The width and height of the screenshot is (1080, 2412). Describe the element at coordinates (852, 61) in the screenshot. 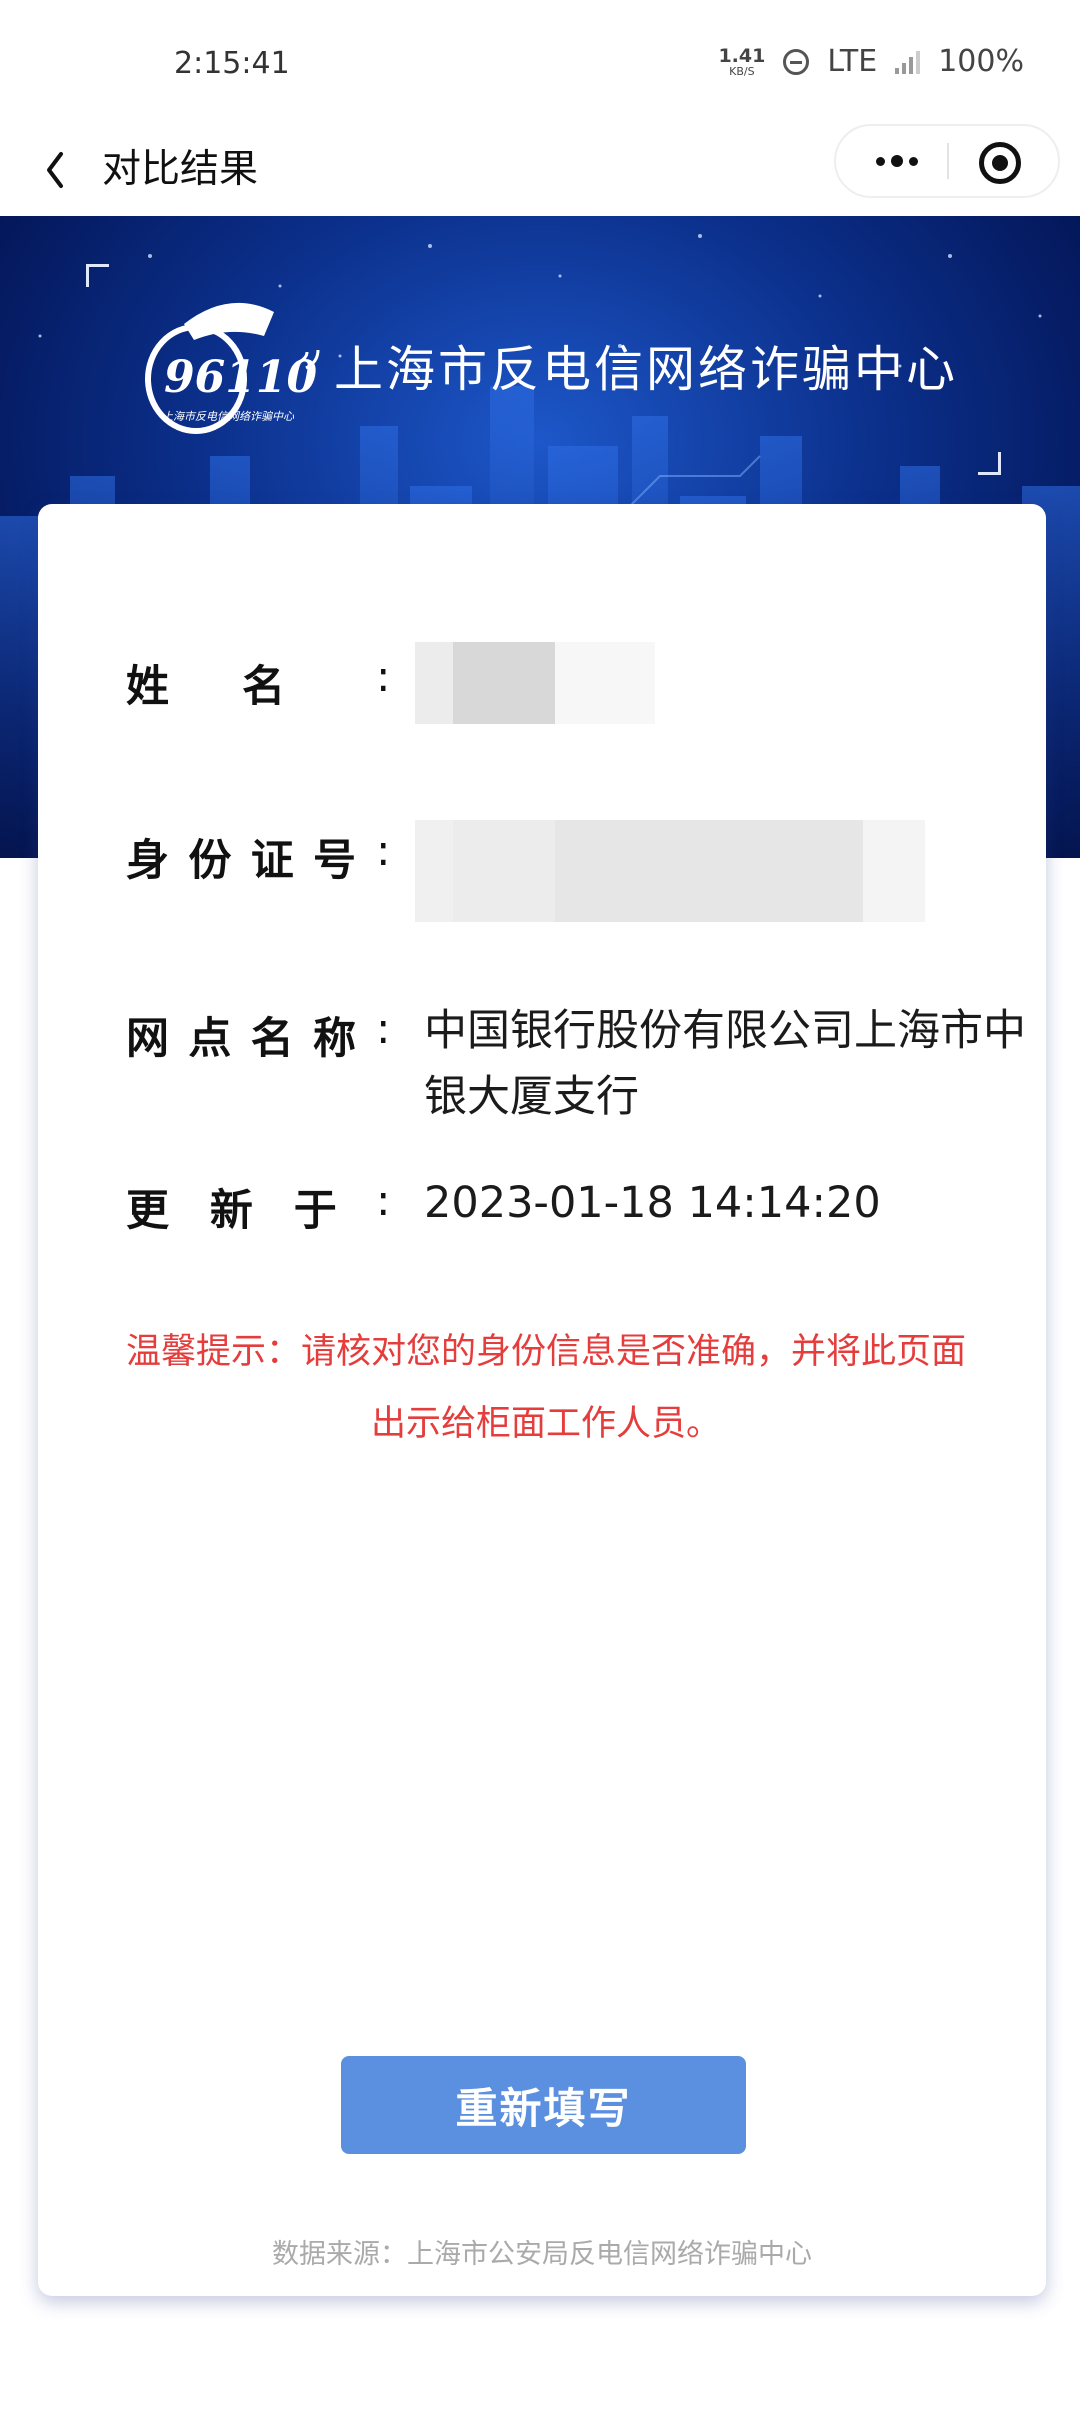

I see `network-type: LTE` at that location.